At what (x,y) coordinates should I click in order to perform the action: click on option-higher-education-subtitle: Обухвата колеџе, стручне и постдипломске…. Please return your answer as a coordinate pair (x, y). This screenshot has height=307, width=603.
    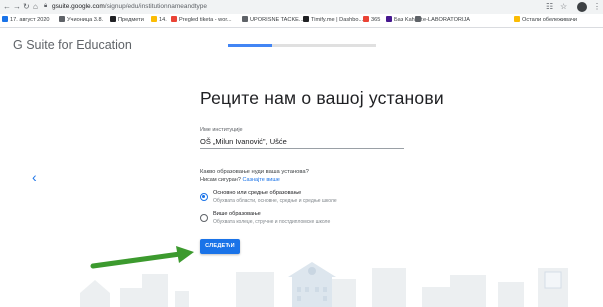
    Looking at the image, I should click on (272, 222).